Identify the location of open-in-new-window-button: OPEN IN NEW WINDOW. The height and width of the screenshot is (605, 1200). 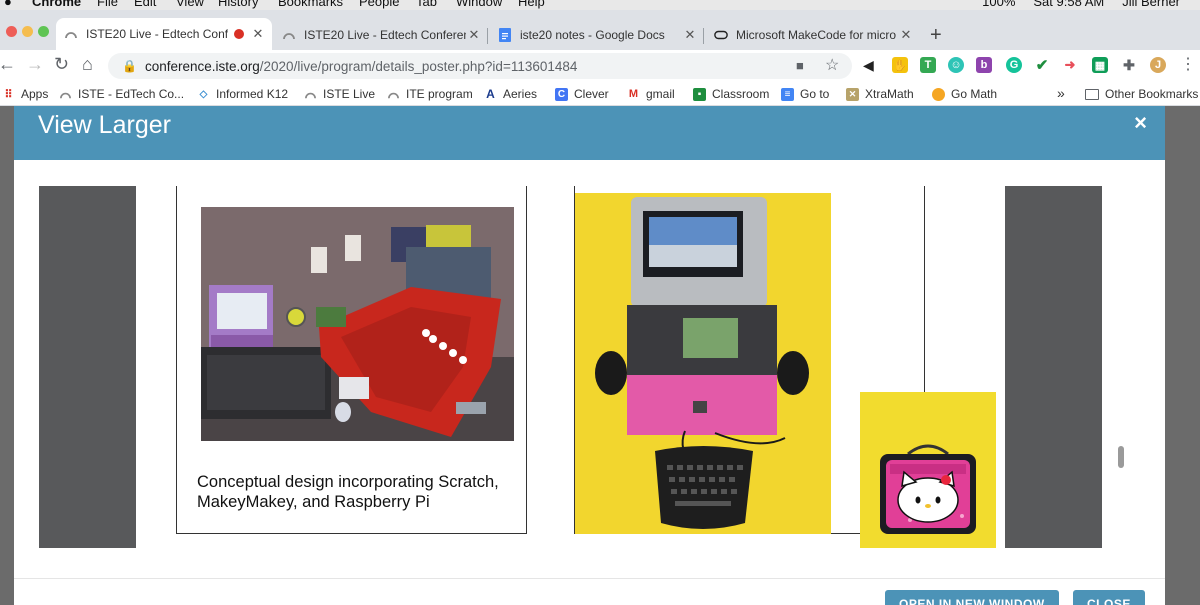
(972, 597).